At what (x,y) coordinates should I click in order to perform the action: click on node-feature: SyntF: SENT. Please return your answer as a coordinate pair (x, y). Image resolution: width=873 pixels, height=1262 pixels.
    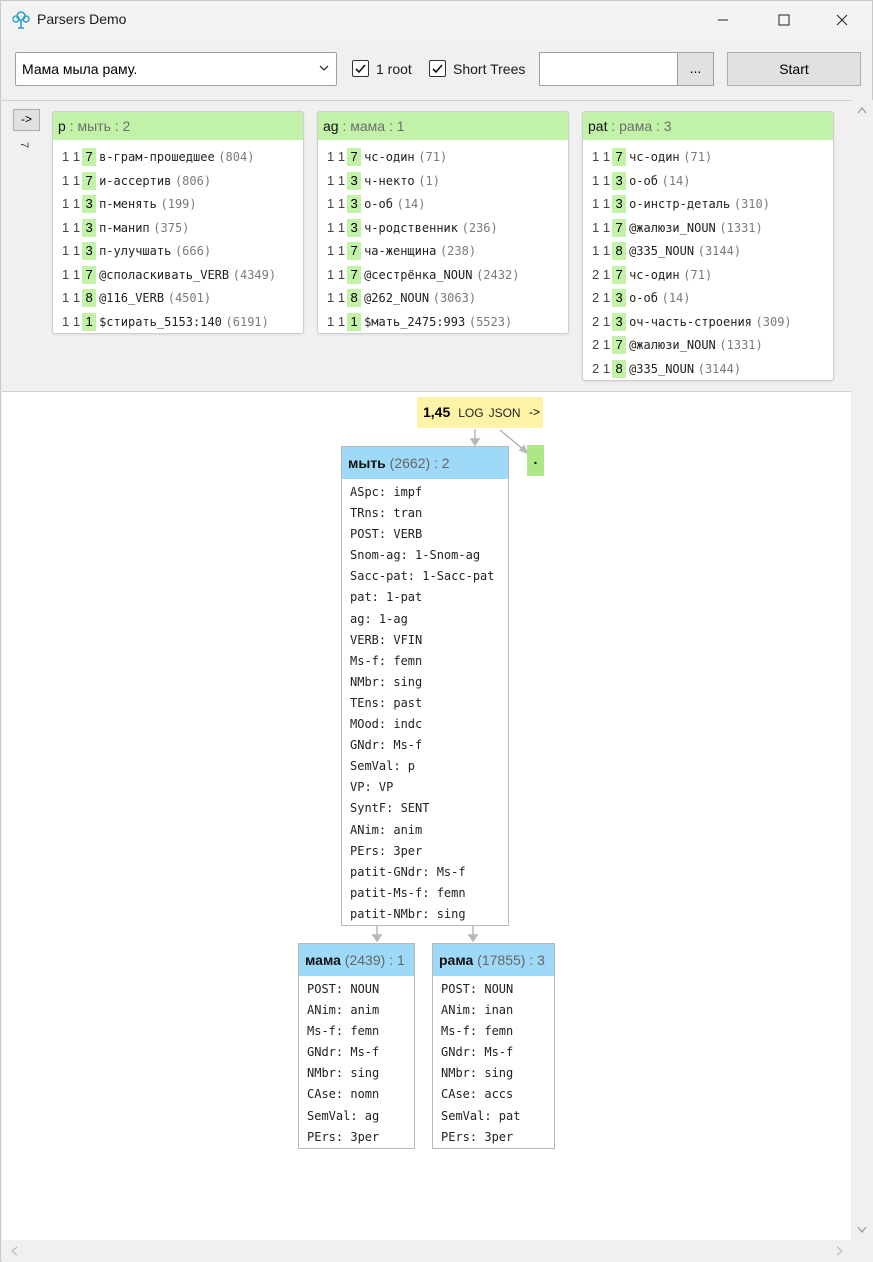
    Looking at the image, I should click on (390, 808).